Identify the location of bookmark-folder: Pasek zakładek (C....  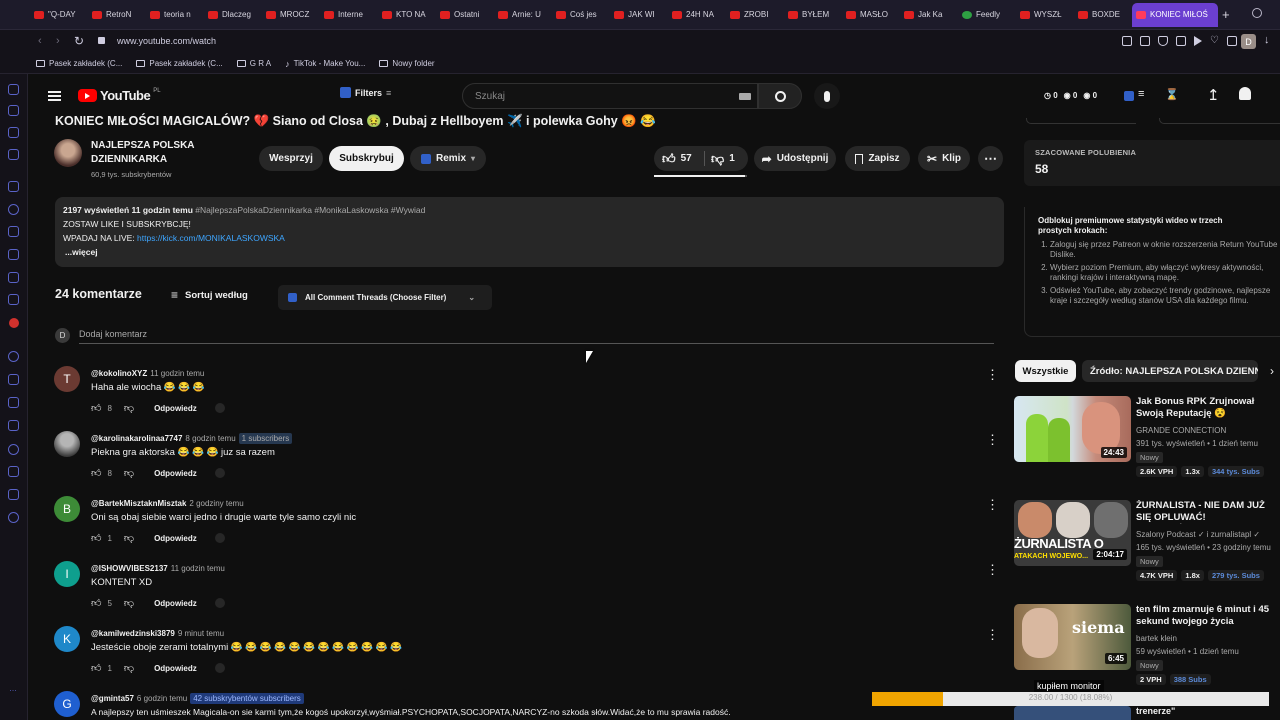
(79, 63).